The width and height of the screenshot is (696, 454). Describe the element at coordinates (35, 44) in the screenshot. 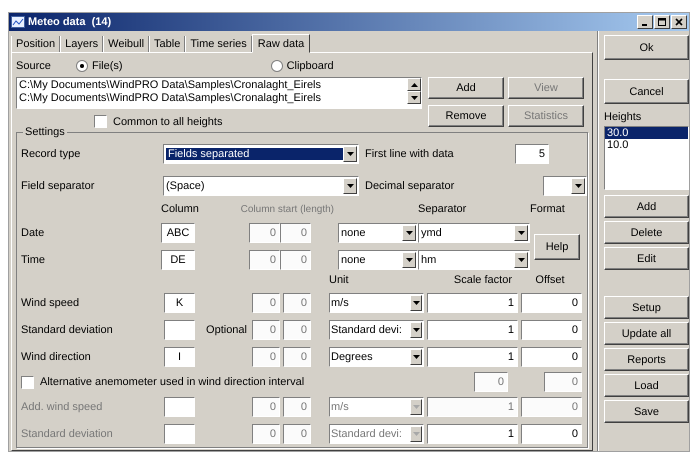

I see `tab: Position` at that location.